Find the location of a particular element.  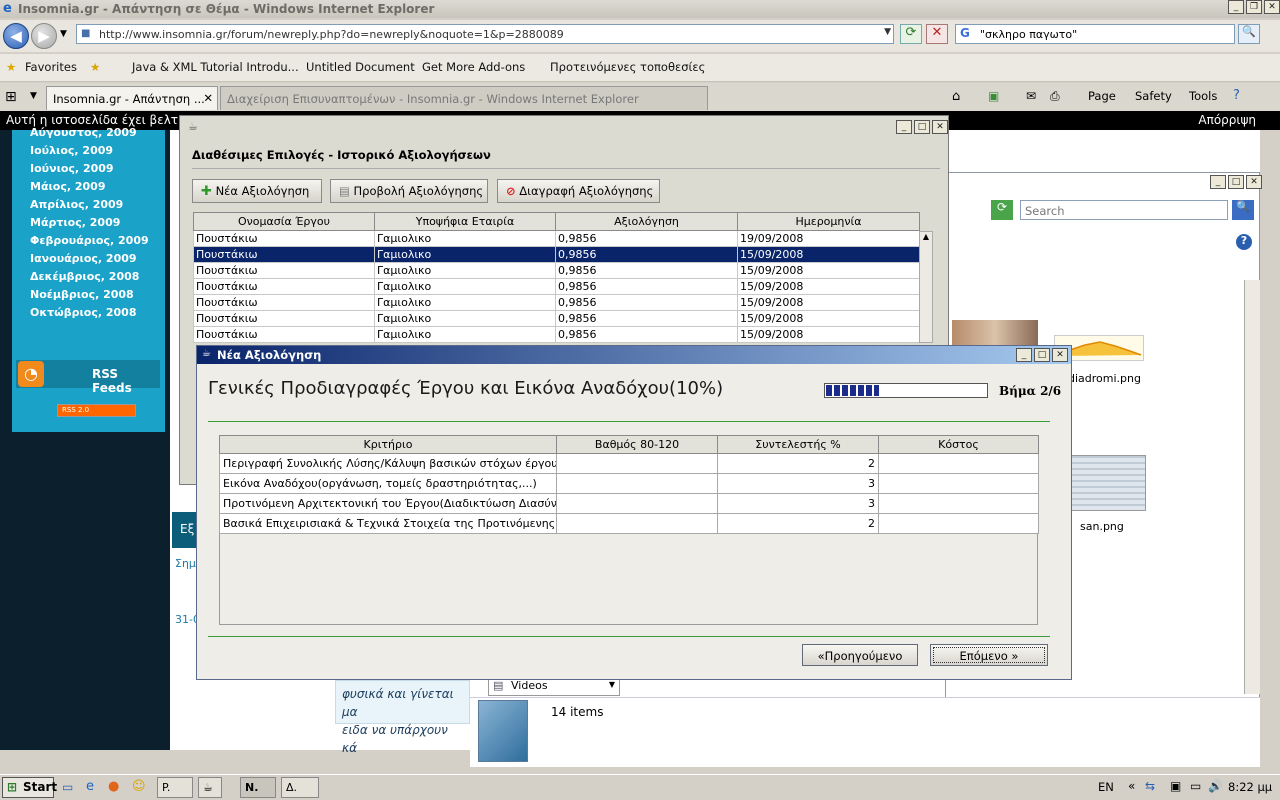

taskbar-item: P. is located at coordinates (175, 787).